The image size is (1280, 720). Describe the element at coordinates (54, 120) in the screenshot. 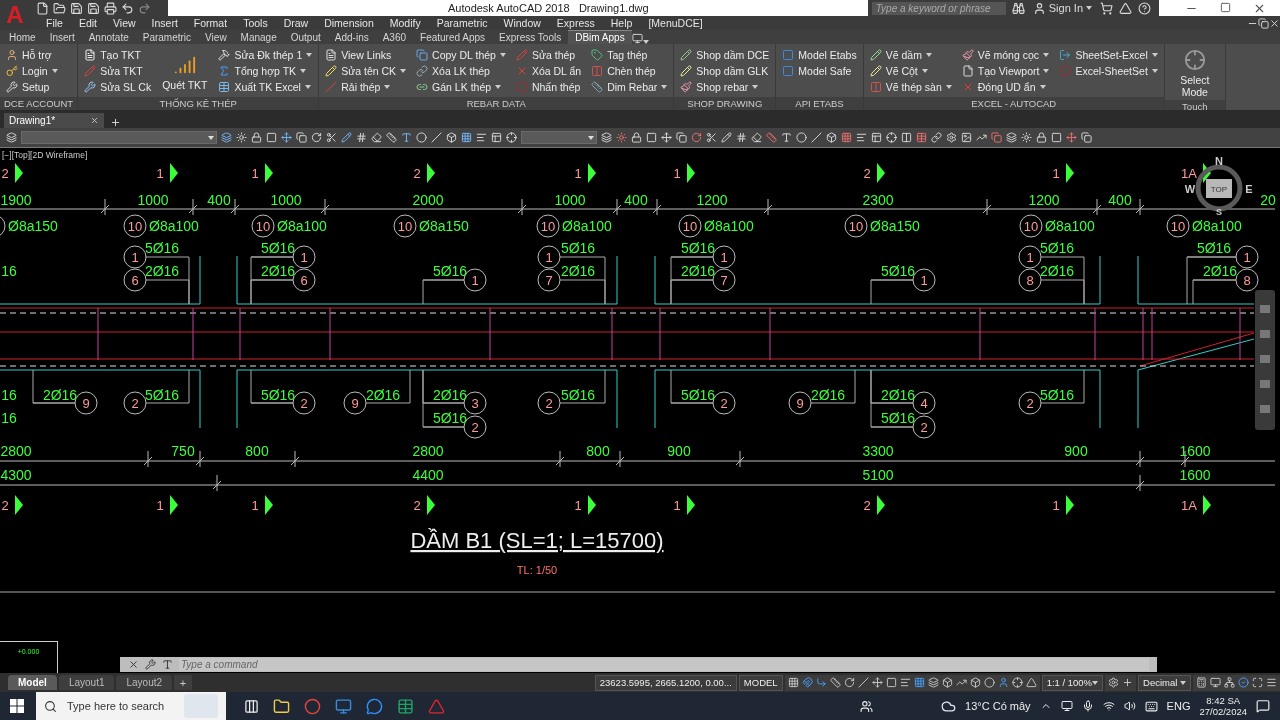

I see `file-tab: Drawing1*` at that location.